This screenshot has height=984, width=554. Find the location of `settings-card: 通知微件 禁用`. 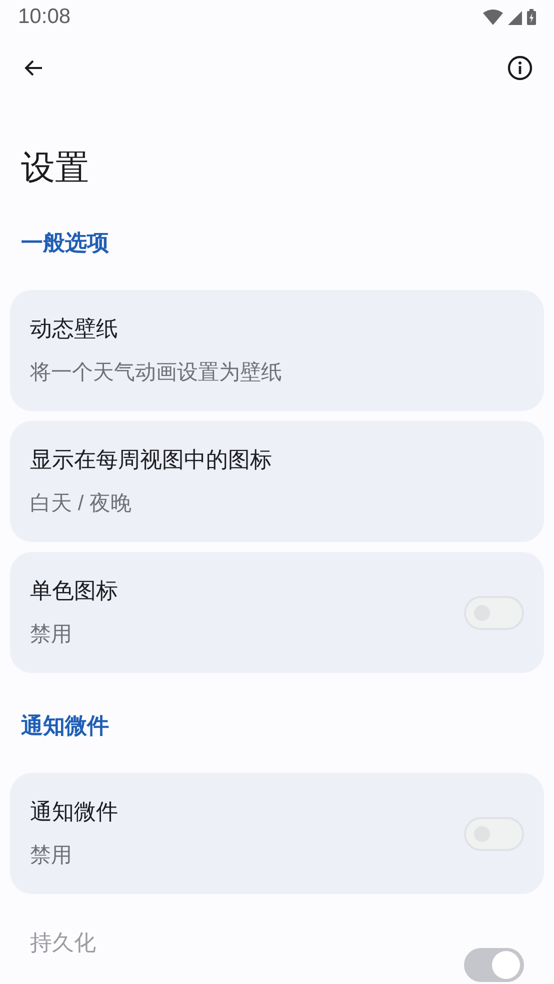

settings-card: 通知微件 禁用 is located at coordinates (277, 833).